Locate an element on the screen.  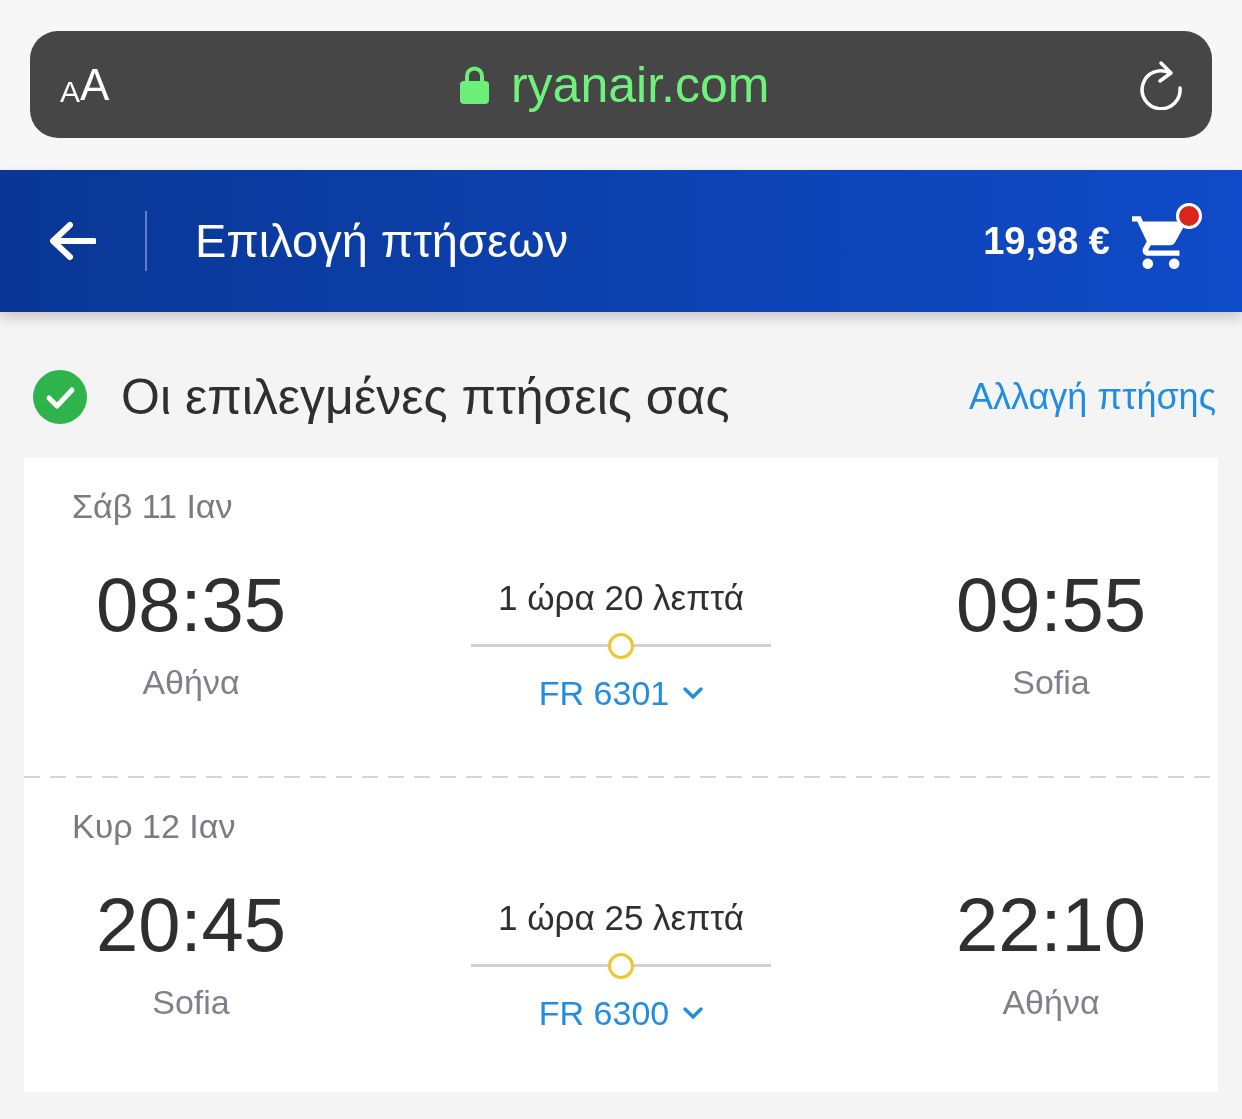
departure-time: 20:45 is located at coordinates (191, 925).